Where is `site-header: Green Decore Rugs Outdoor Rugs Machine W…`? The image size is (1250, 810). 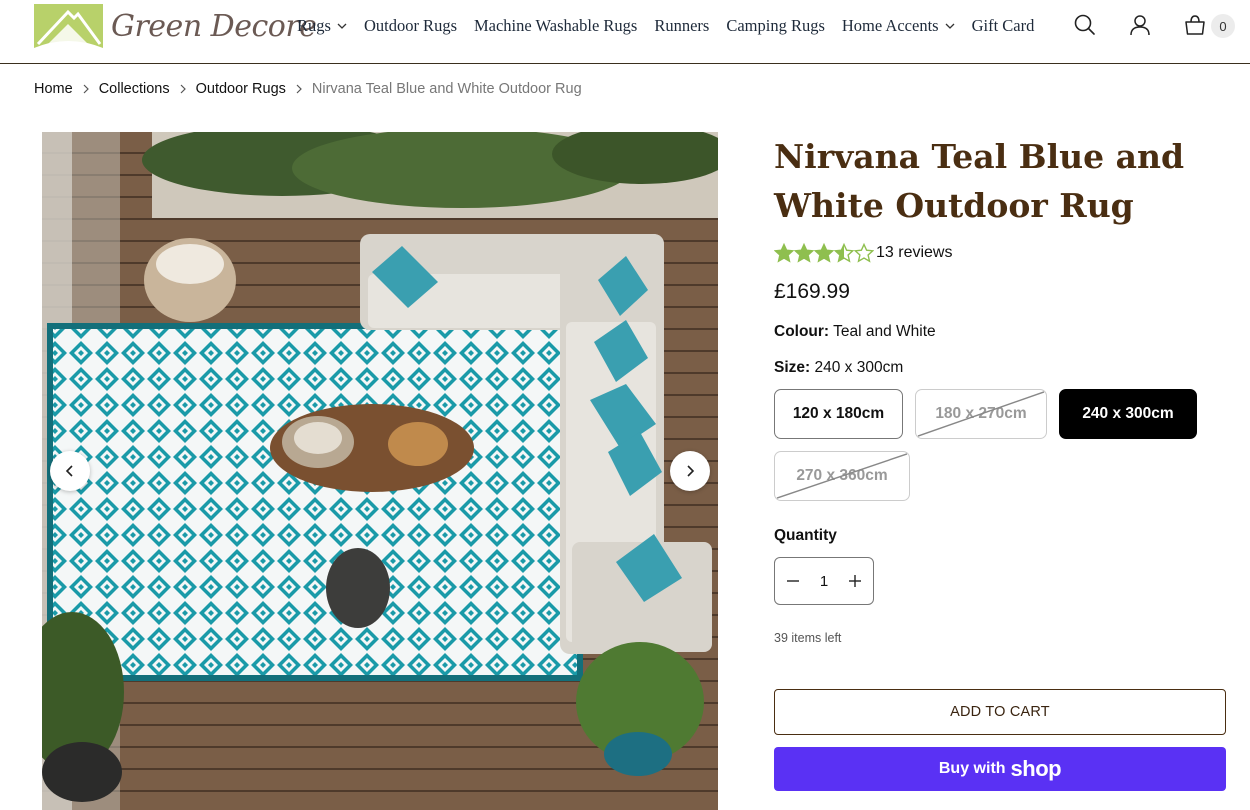
site-header: Green Decore Rugs Outdoor Rugs Machine W… is located at coordinates (625, 32).